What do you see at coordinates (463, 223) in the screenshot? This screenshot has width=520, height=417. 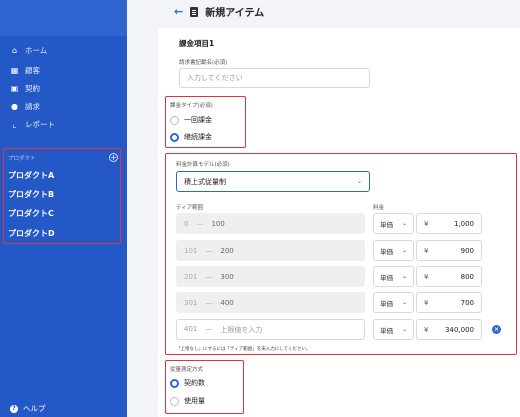 I see `tier-price: 1,000` at bounding box center [463, 223].